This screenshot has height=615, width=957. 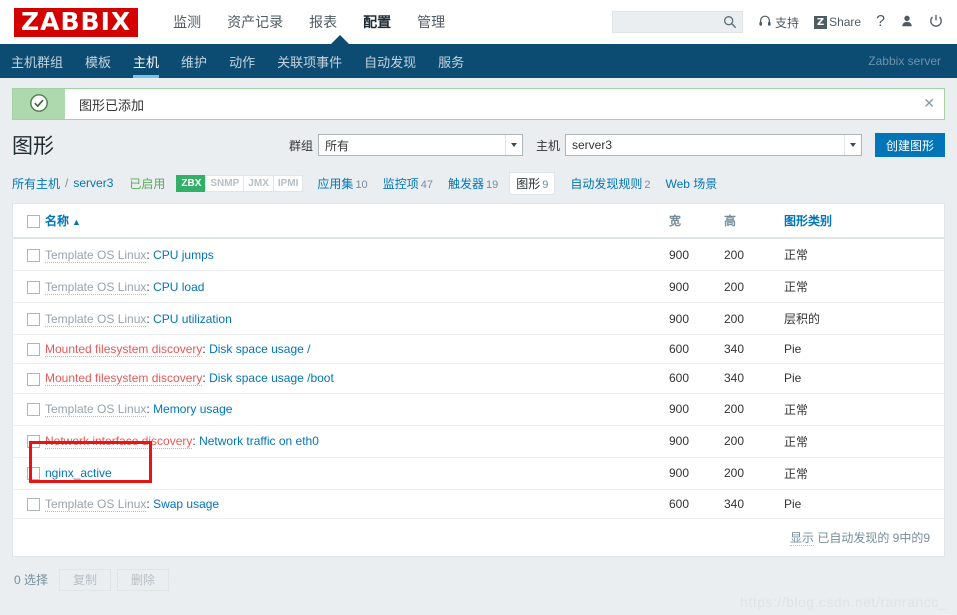 What do you see at coordinates (192, 409) in the screenshot?
I see `row-graph-link: Memory usage` at bounding box center [192, 409].